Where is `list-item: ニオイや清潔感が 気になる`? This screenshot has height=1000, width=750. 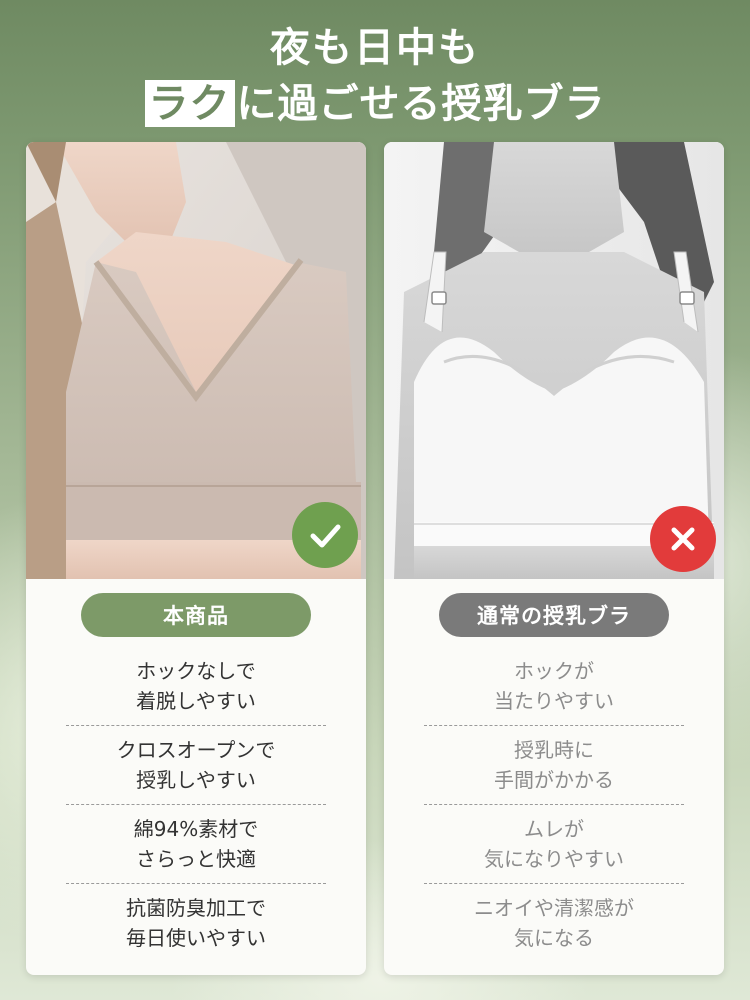
list-item: ニオイや清潔感が 気になる is located at coordinates (554, 923).